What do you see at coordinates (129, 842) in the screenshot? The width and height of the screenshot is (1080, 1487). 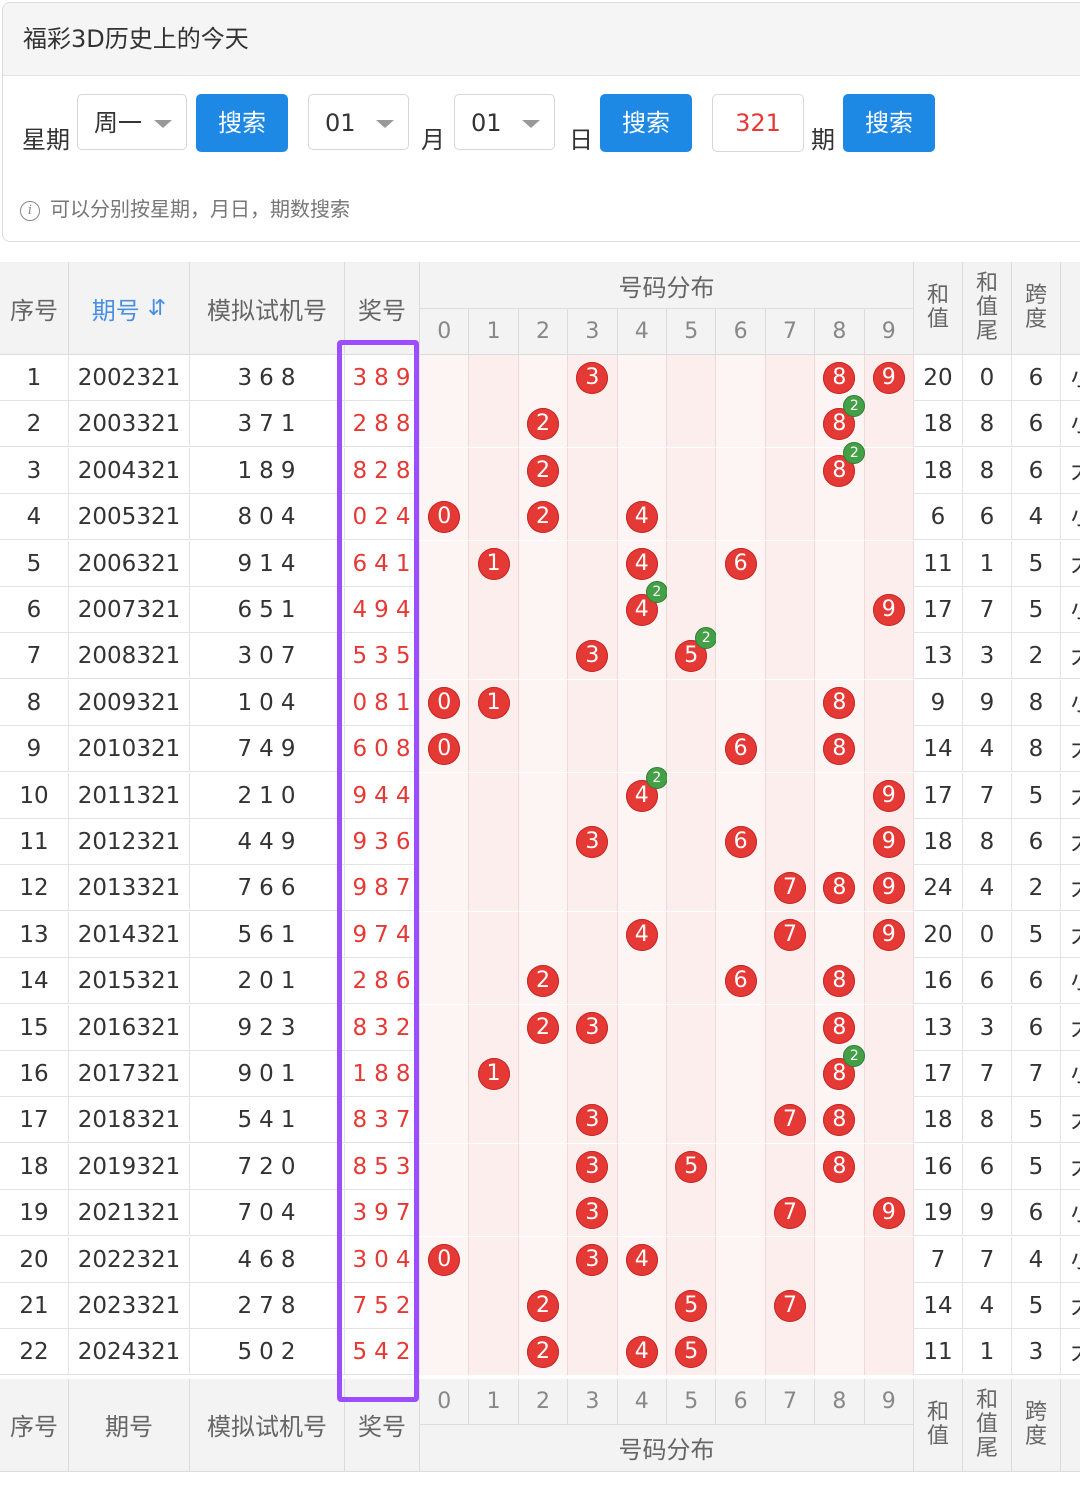 I see `cell-issue: 2012321` at bounding box center [129, 842].